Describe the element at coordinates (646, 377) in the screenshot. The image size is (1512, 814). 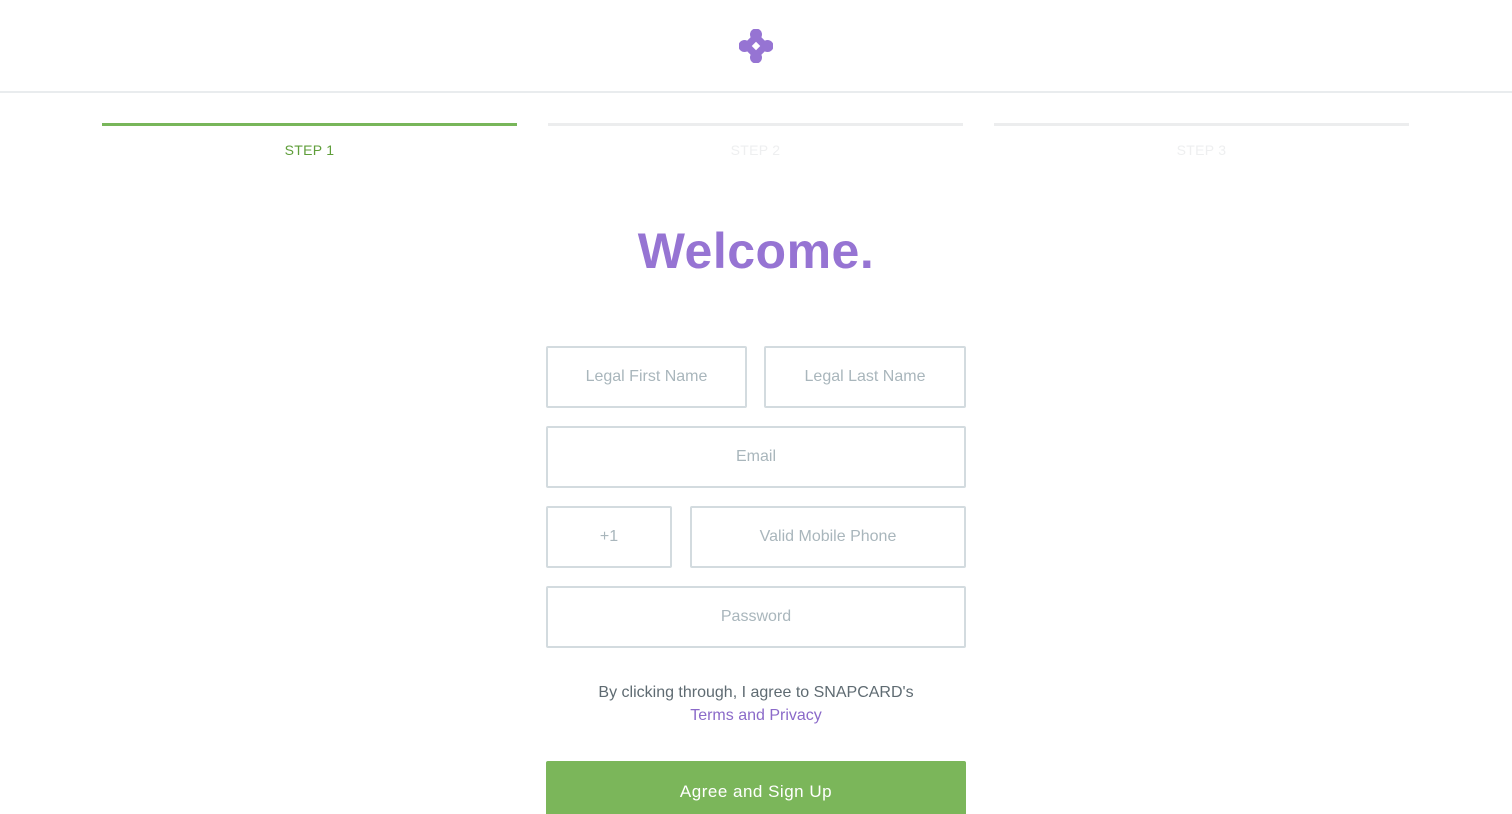
I see `first-name-input` at that location.